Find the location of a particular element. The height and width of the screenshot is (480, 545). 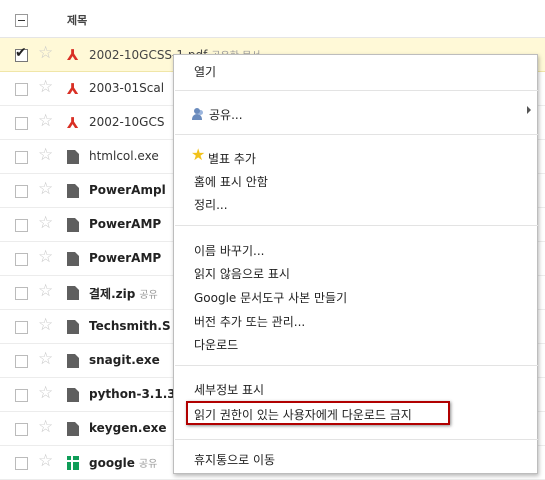

menu-item-hide-home: 홈에 표시 안함 is located at coordinates (355, 180).